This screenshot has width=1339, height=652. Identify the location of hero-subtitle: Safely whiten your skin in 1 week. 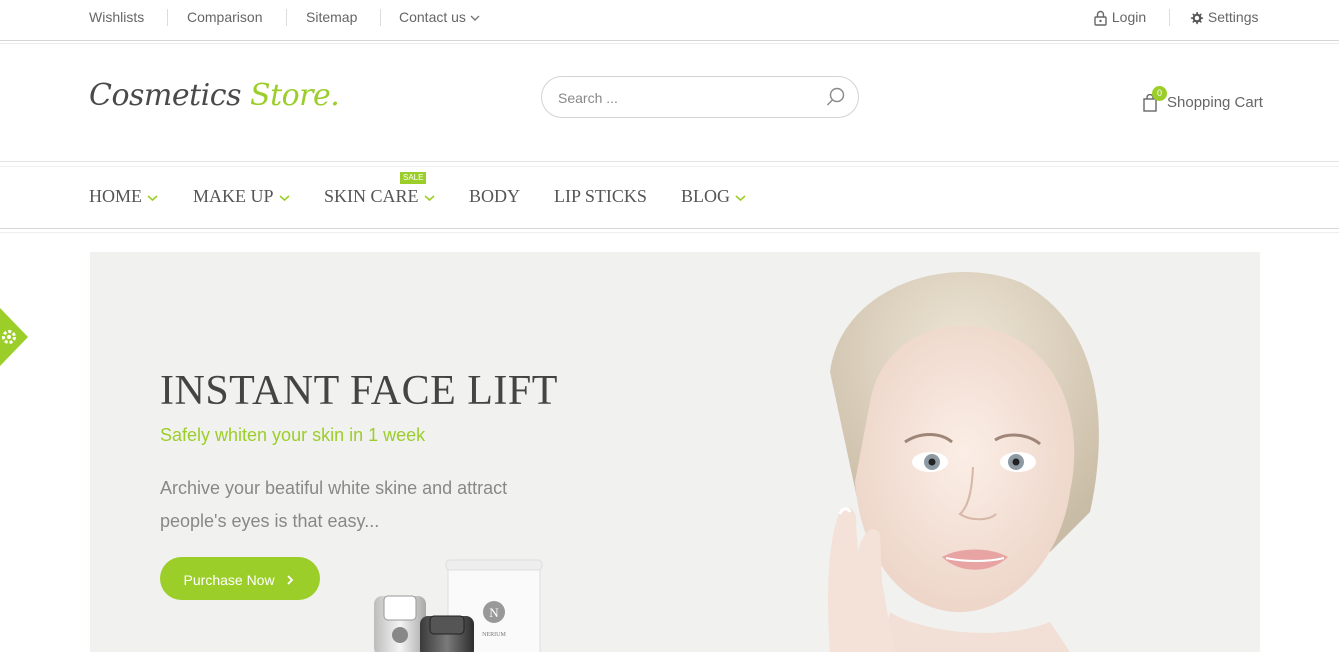
(293, 435).